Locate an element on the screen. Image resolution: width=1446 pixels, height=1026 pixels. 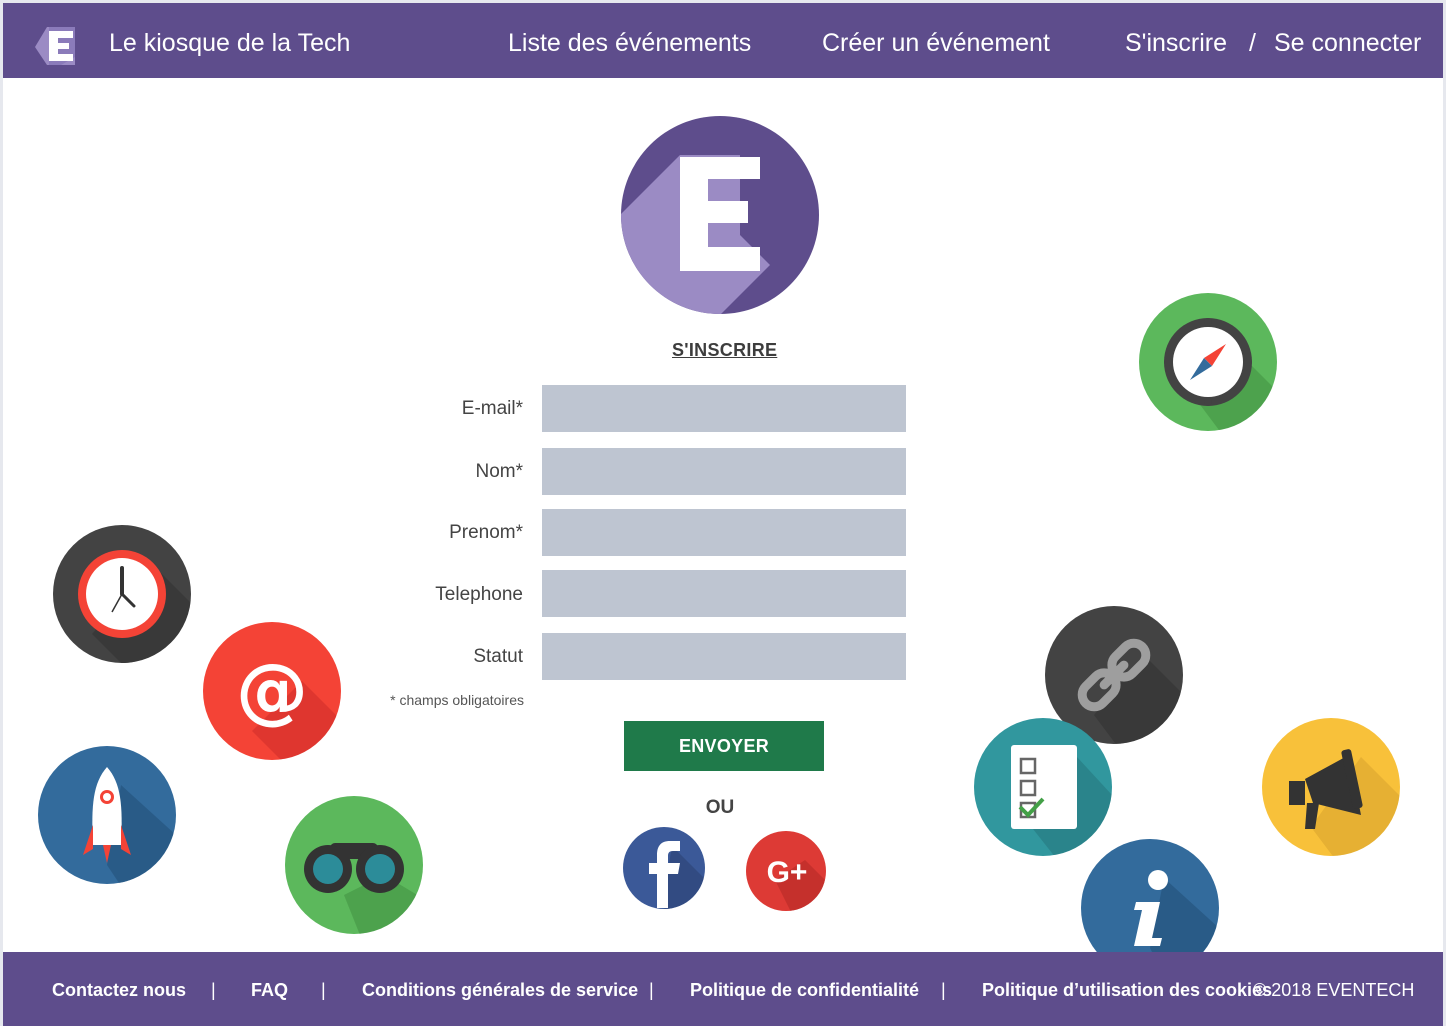
email-field is located at coordinates (724, 408).